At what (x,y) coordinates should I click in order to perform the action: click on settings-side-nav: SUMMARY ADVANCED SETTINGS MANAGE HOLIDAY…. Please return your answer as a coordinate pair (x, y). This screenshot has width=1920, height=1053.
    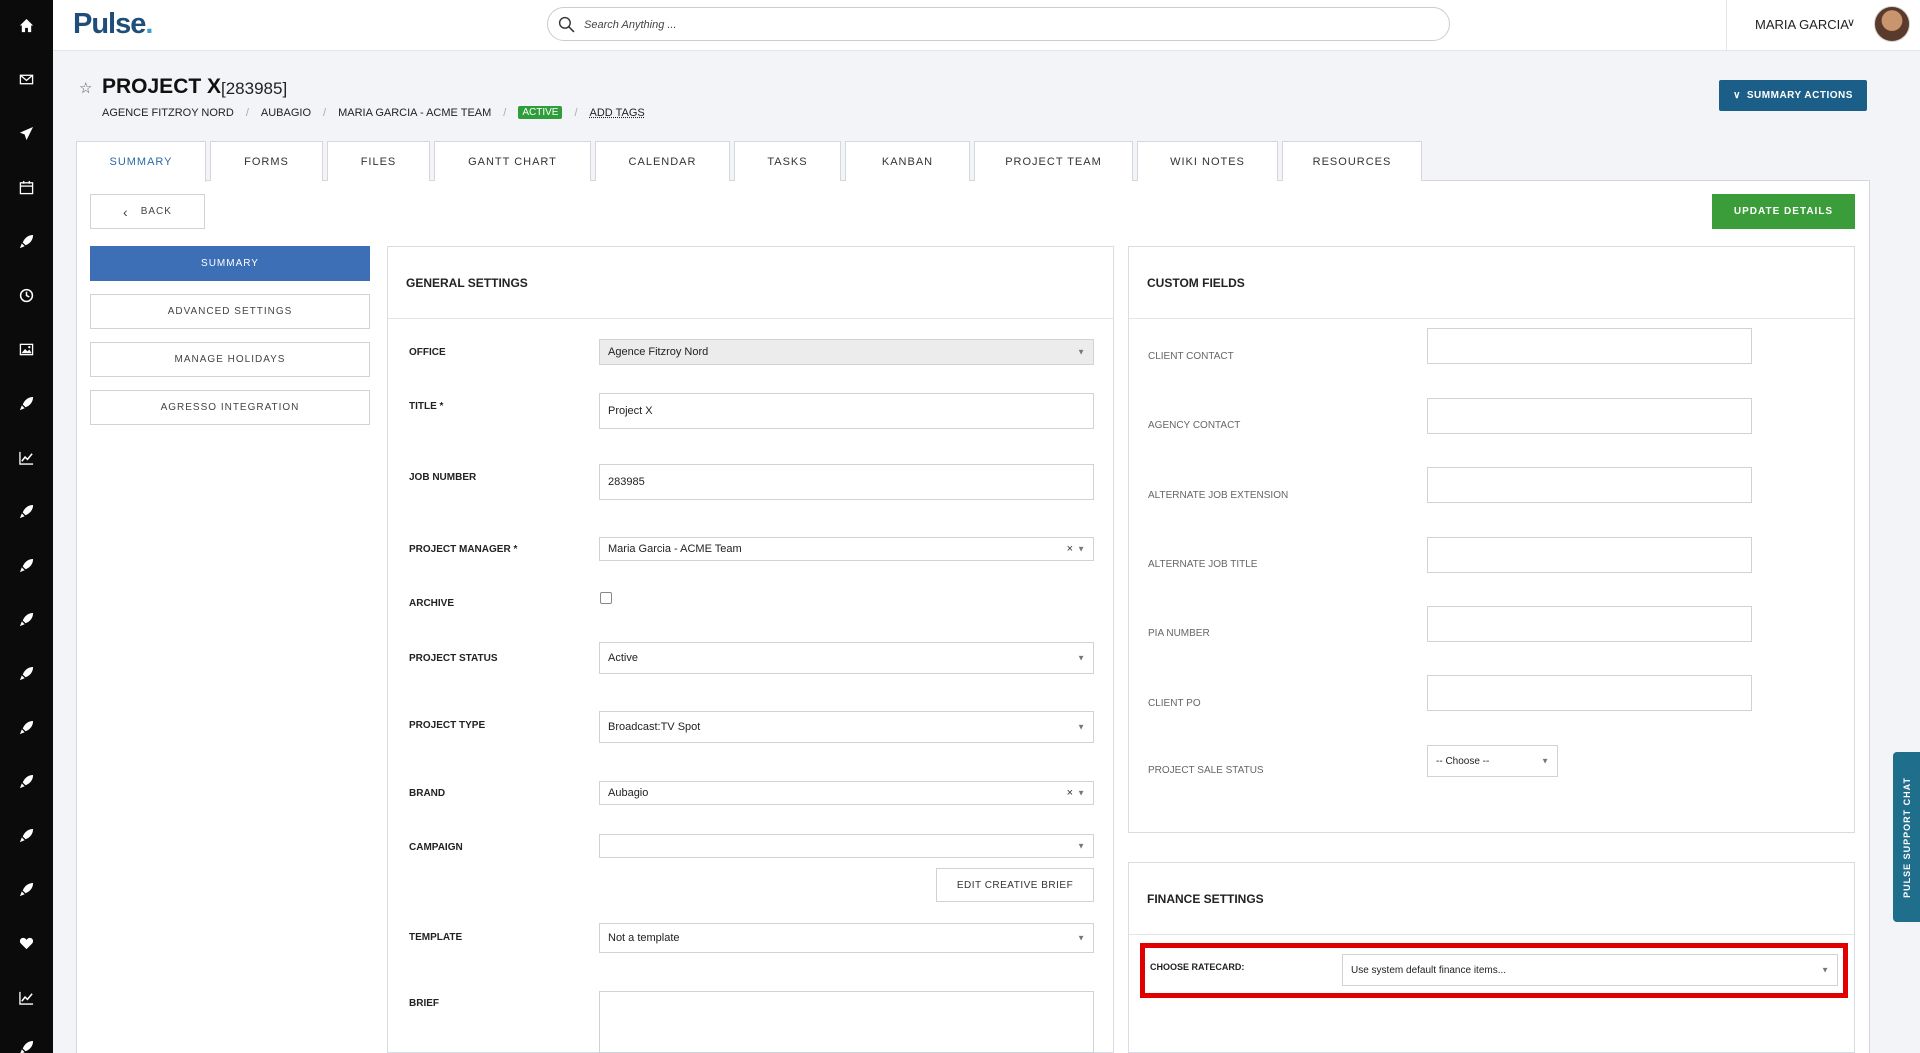
    Looking at the image, I should click on (230, 342).